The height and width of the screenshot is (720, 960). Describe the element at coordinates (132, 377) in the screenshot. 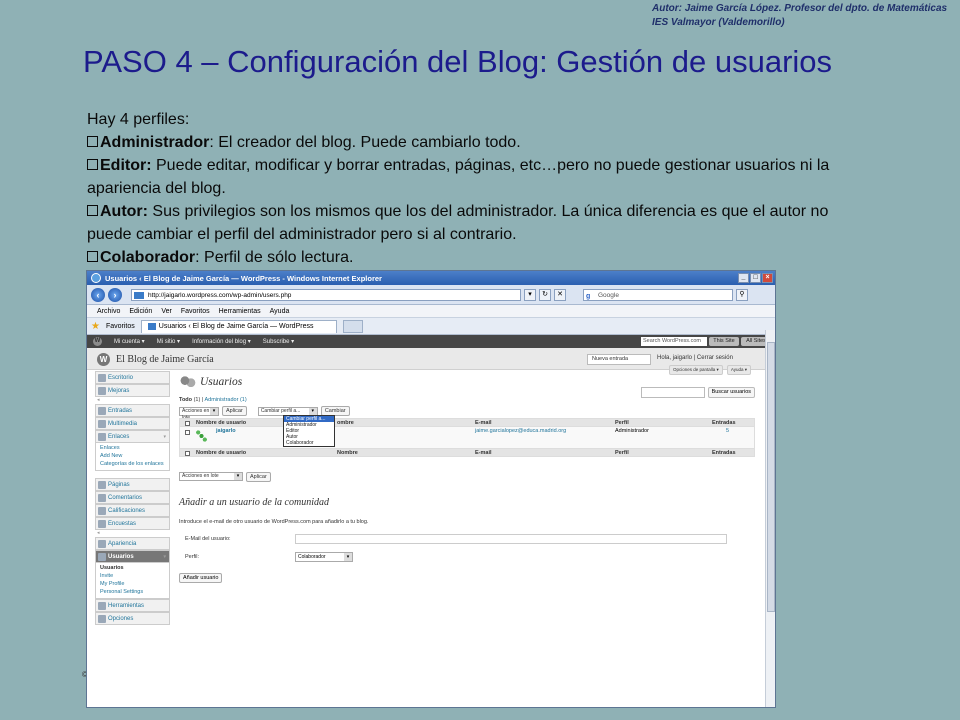

I see `sidebar-item-escritorio: Escritorio` at that location.